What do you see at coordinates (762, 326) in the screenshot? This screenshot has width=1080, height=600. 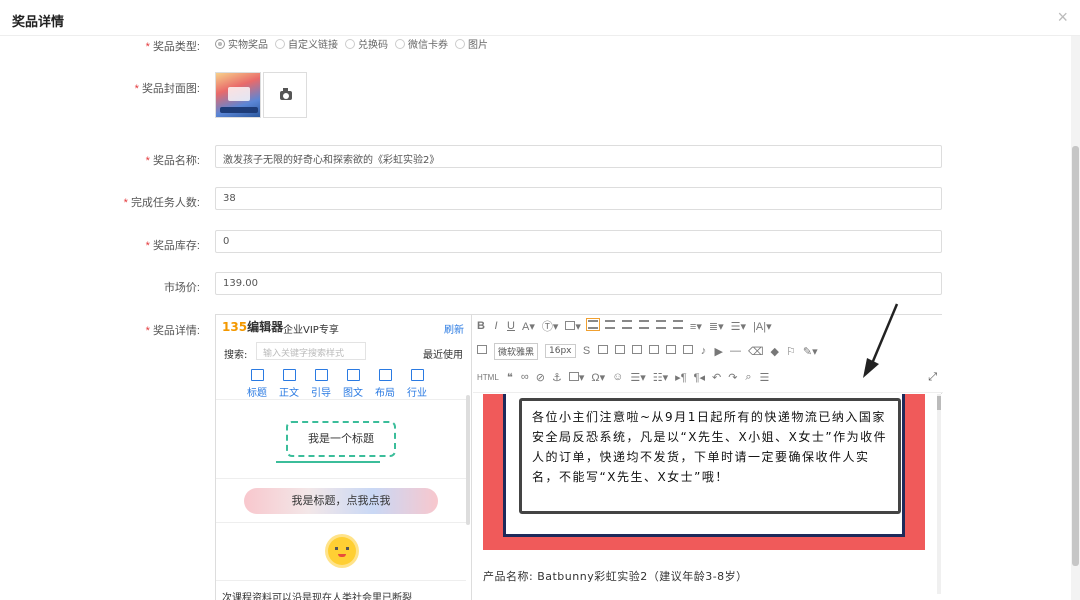 I see `letter-spacing-icon: |A|▾` at bounding box center [762, 326].